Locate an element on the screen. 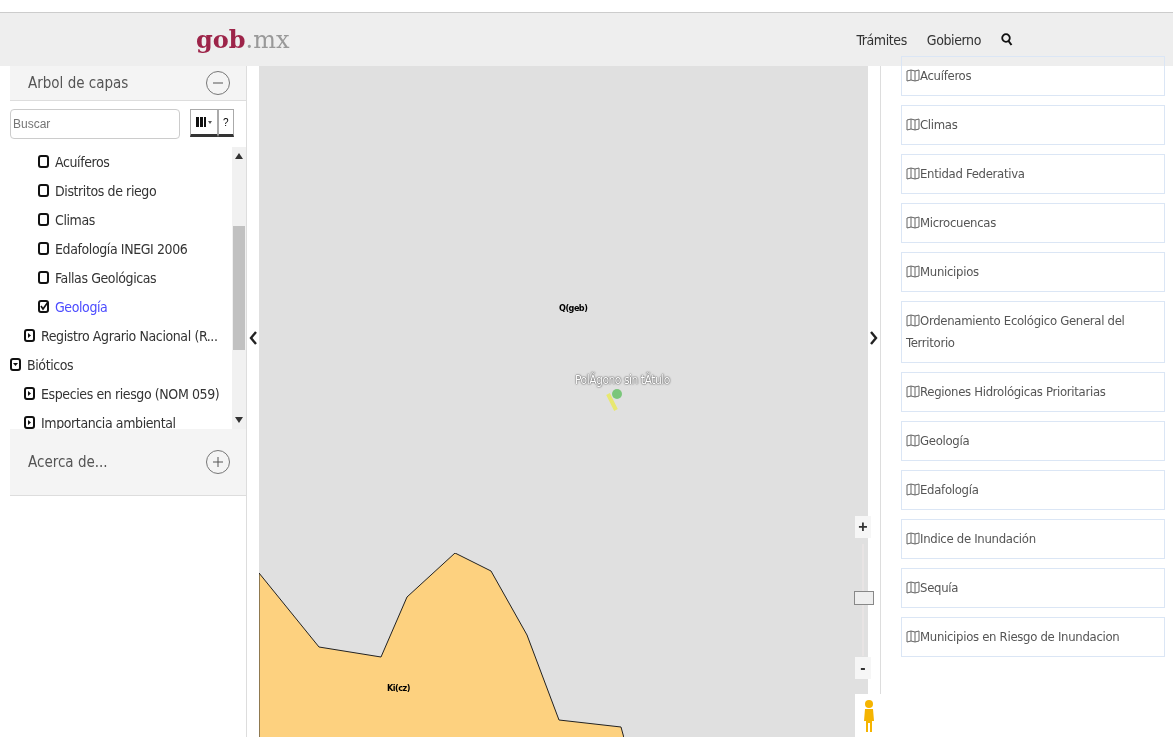  zoom-slider-handle is located at coordinates (864, 598).